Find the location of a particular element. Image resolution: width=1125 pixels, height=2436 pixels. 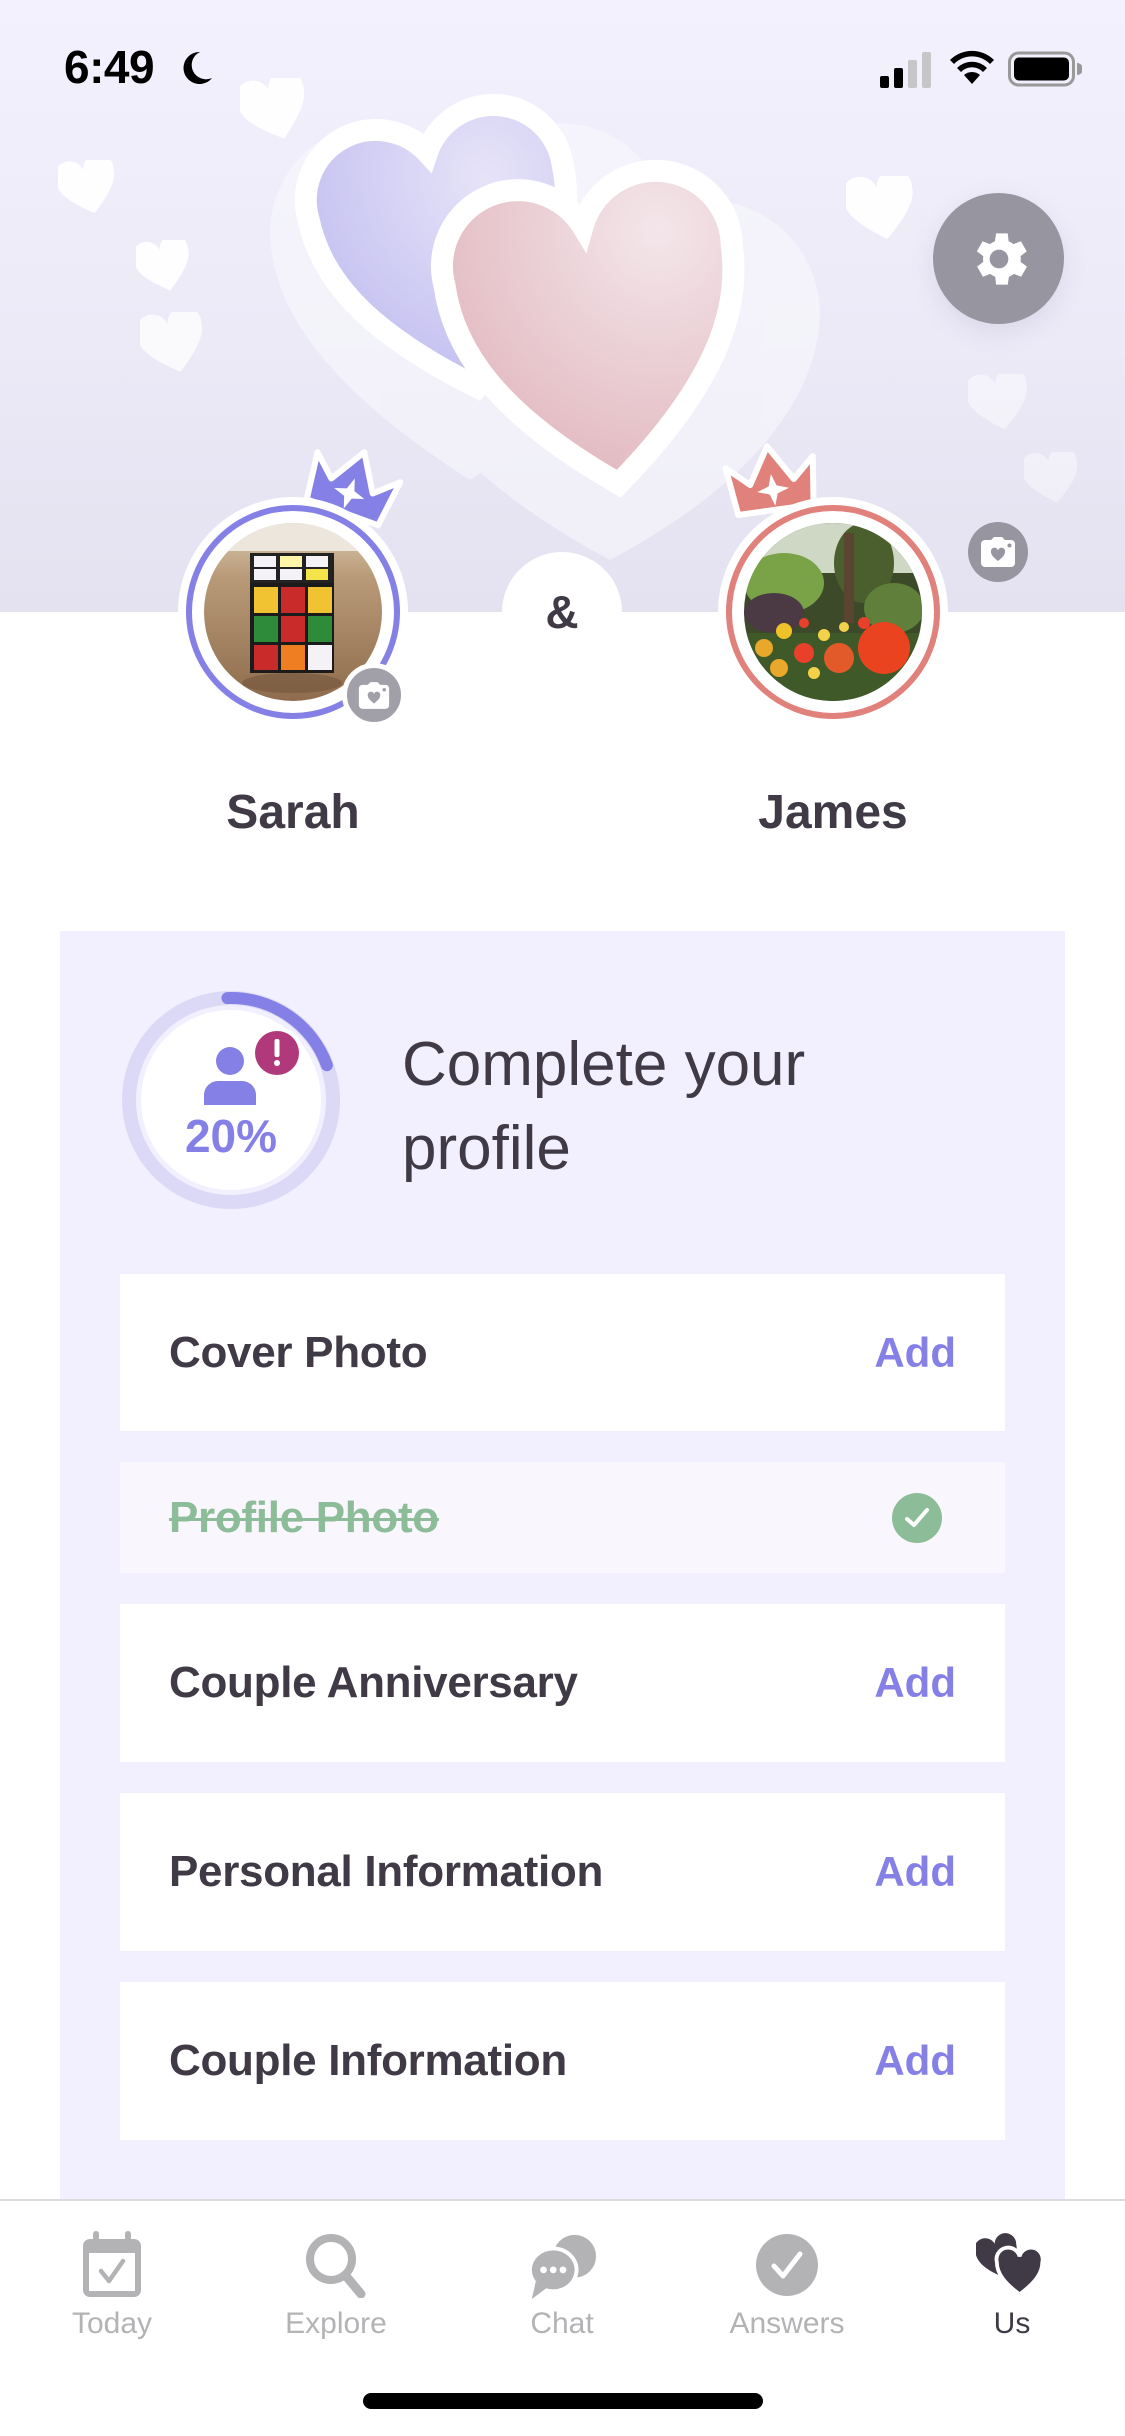

change-profile-photo-button is located at coordinates (374, 695).